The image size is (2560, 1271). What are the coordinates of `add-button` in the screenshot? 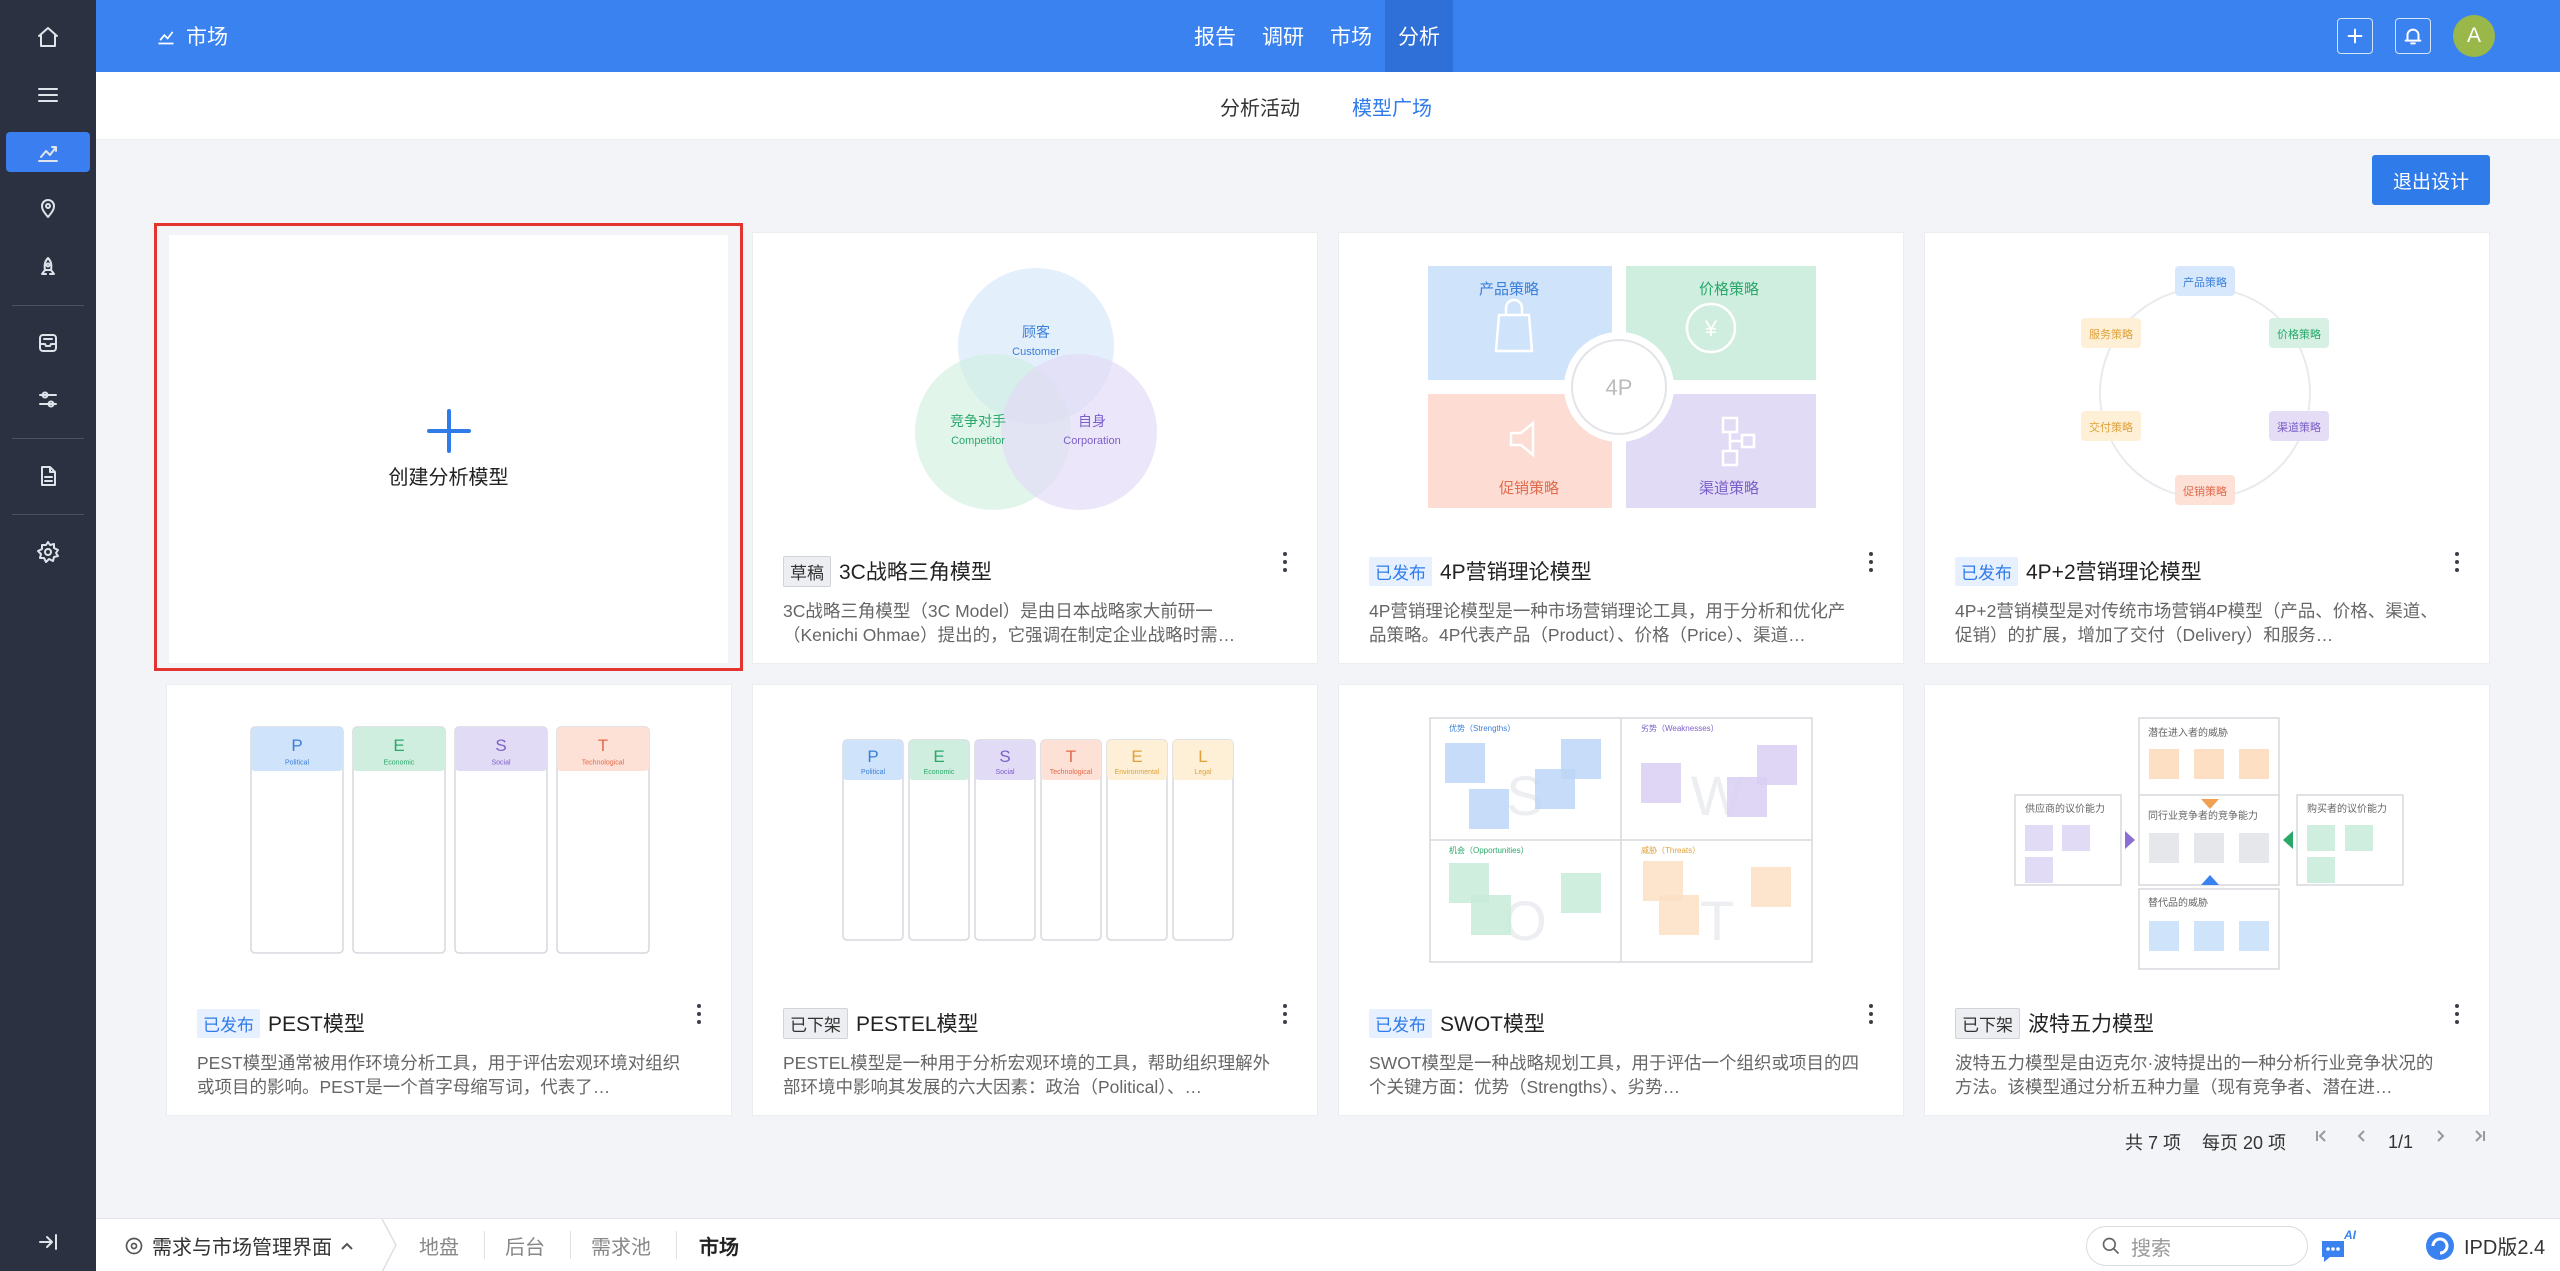 It's located at (2355, 36).